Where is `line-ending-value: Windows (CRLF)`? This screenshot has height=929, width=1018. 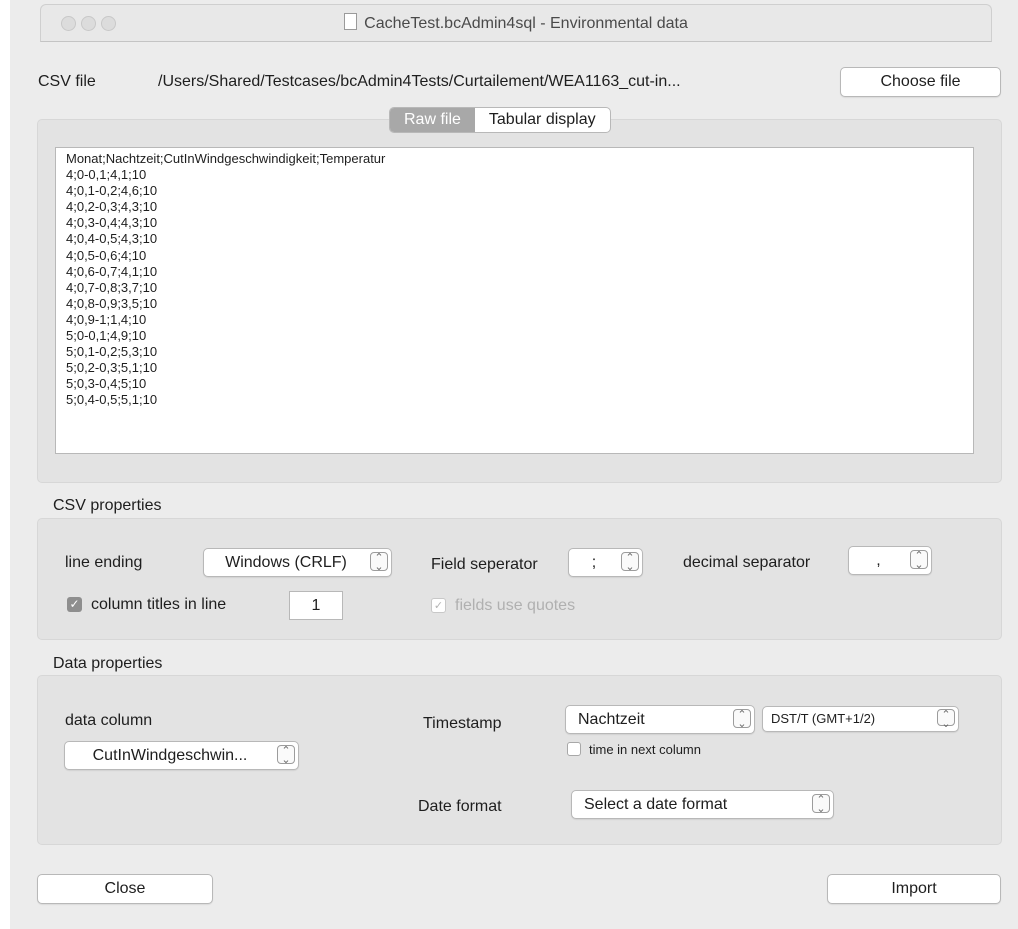 line-ending-value: Windows (CRLF) is located at coordinates (286, 562).